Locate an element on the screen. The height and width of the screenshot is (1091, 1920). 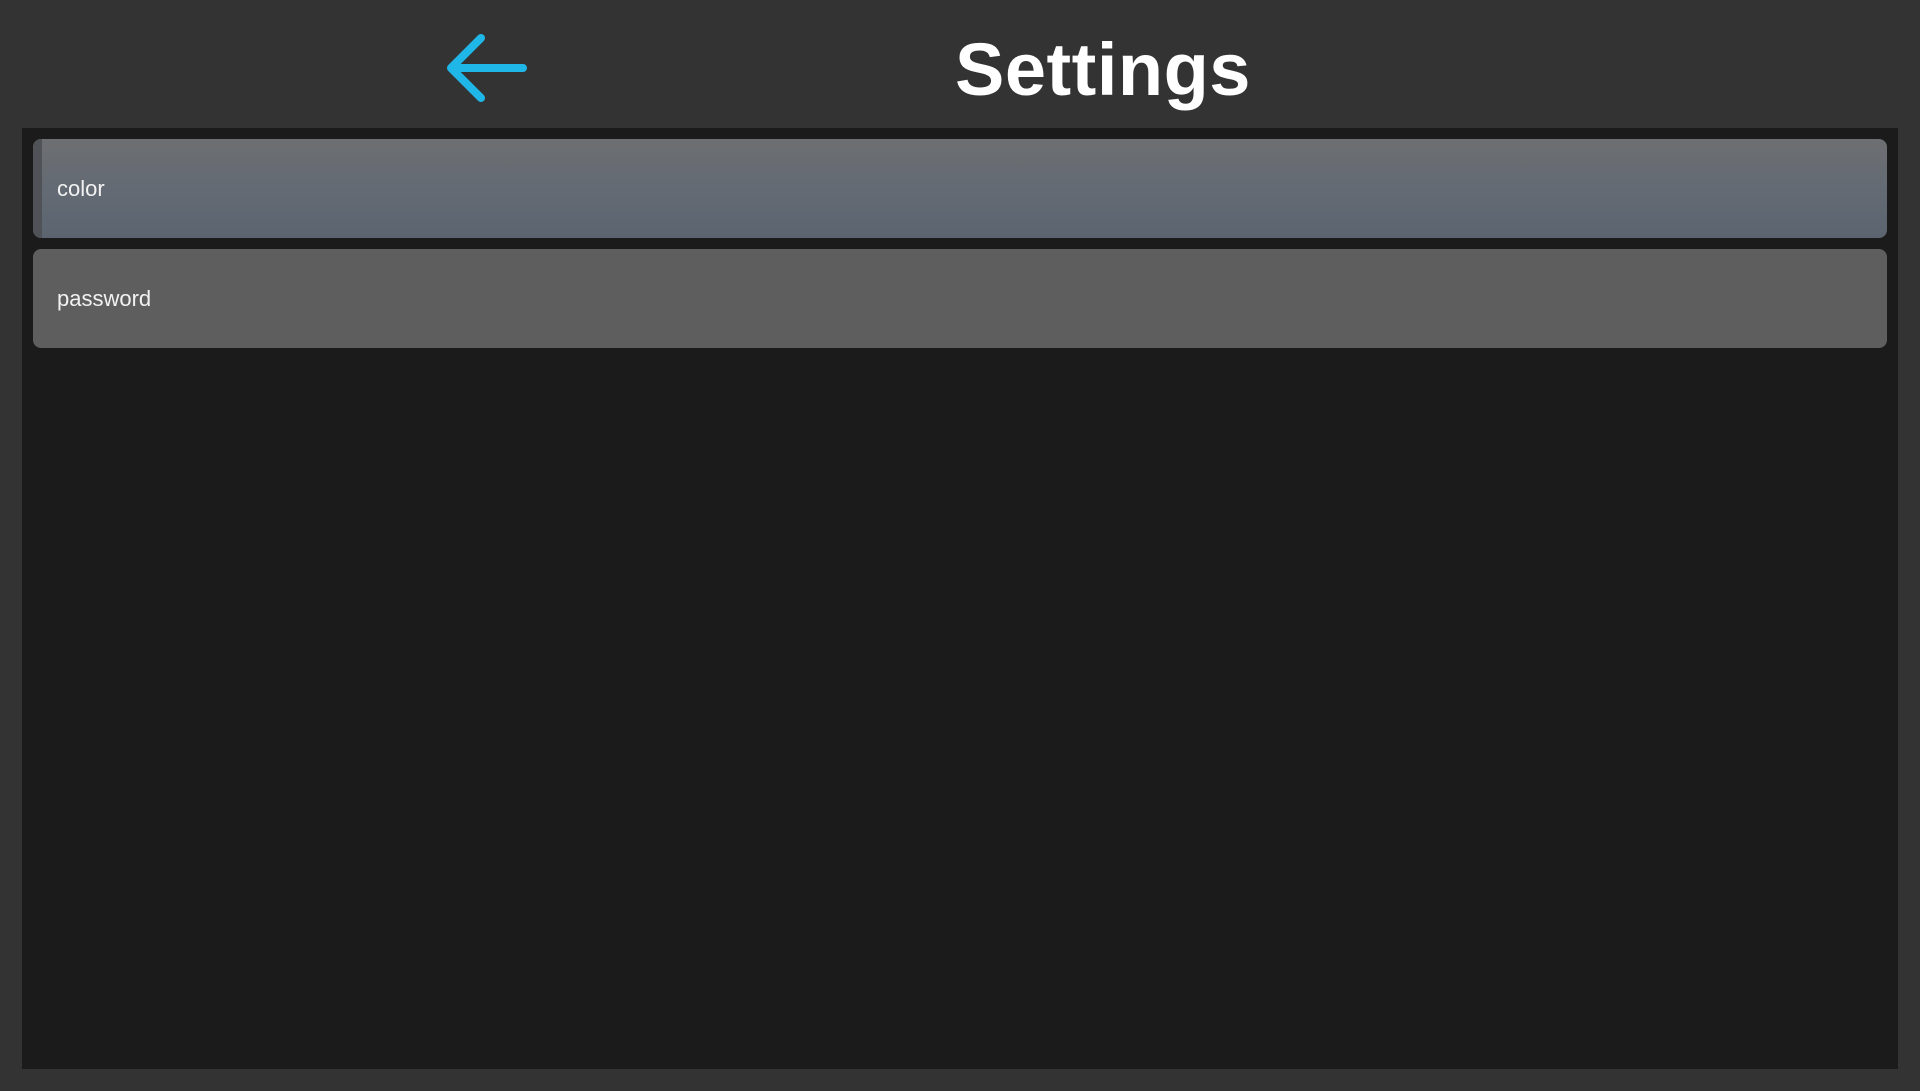
settings-item-label: password is located at coordinates (104, 298).